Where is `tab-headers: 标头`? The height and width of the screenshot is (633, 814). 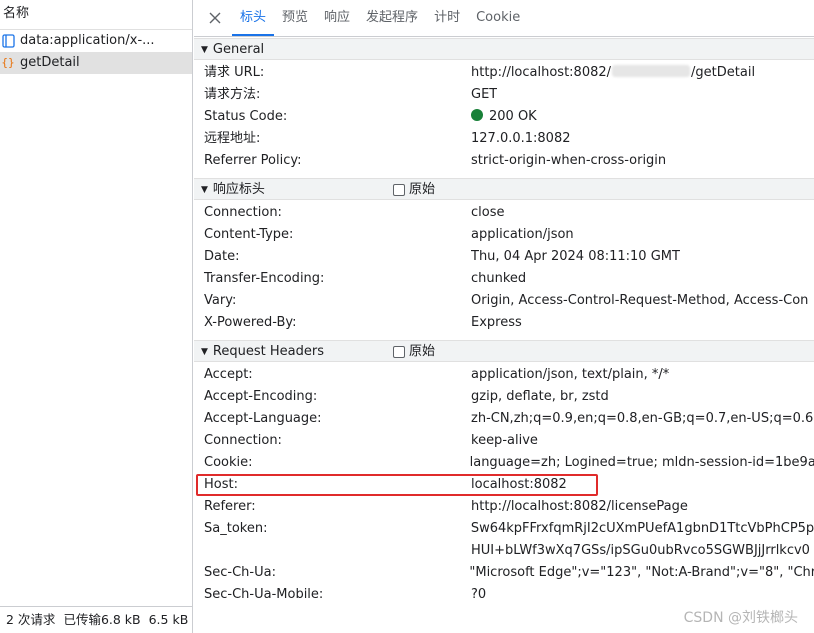
tab-headers: 标头 is located at coordinates (253, 18).